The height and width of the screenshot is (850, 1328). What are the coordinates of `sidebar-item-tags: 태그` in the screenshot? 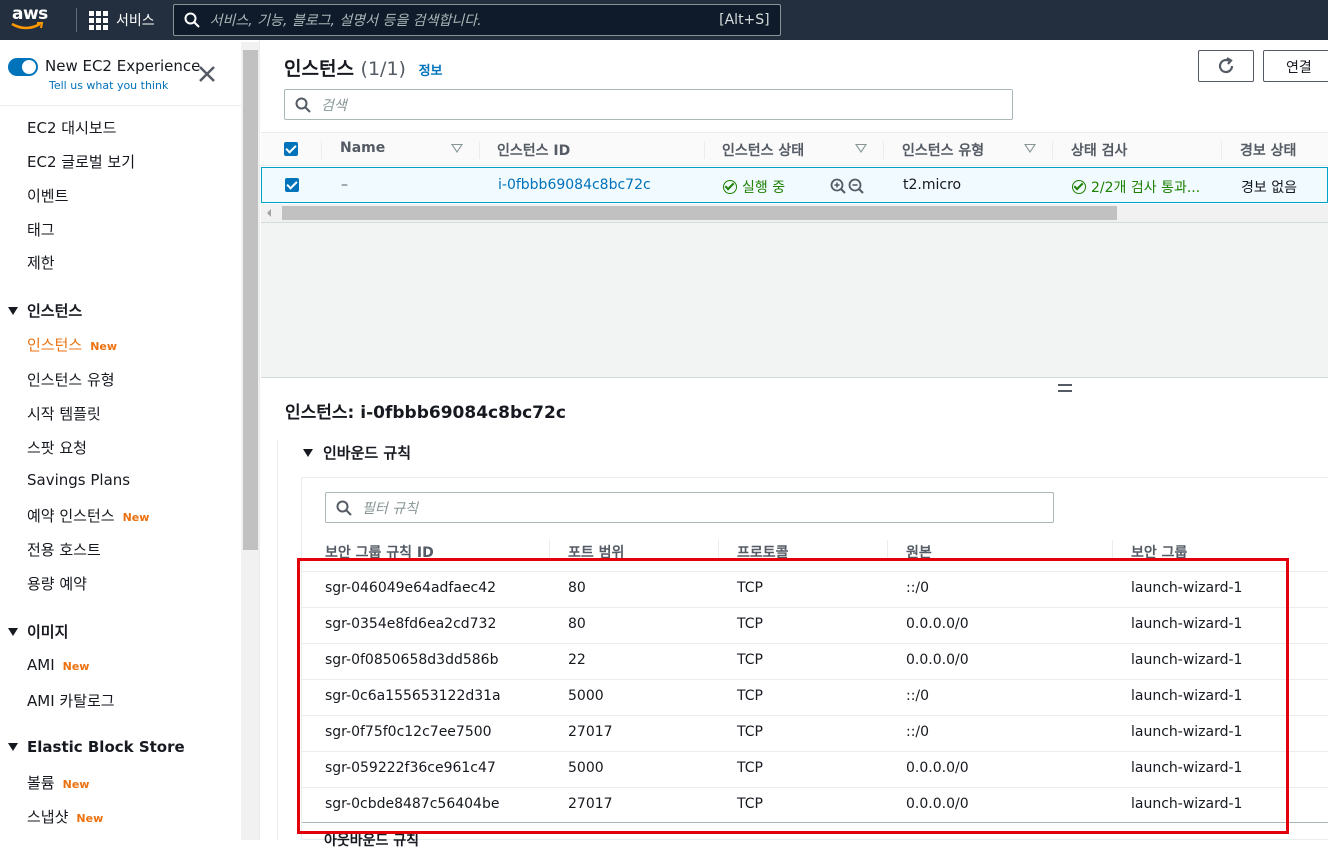 It's located at (41, 229).